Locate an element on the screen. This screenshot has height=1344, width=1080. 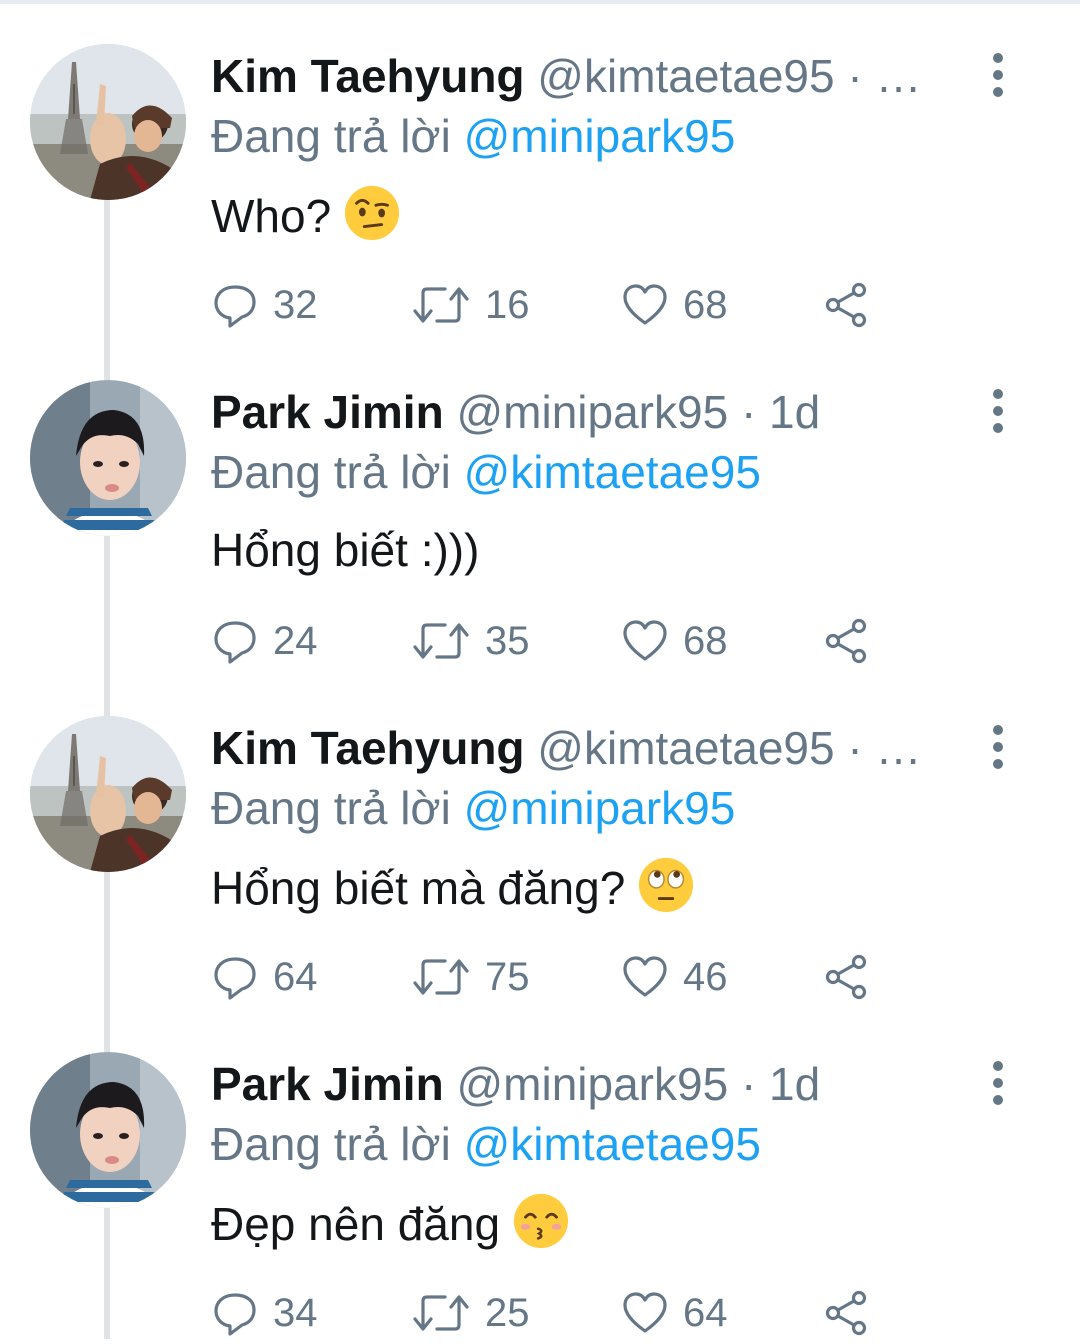
replying-to: Đang trả lời @minipark95 is located at coordinates (611, 136).